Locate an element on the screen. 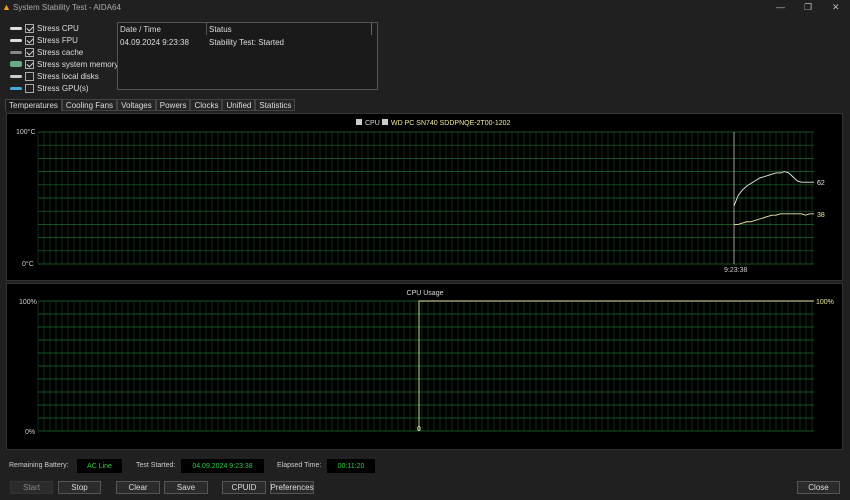 This screenshot has height=500, width=850. minimize-button: — is located at coordinates (780, 7).